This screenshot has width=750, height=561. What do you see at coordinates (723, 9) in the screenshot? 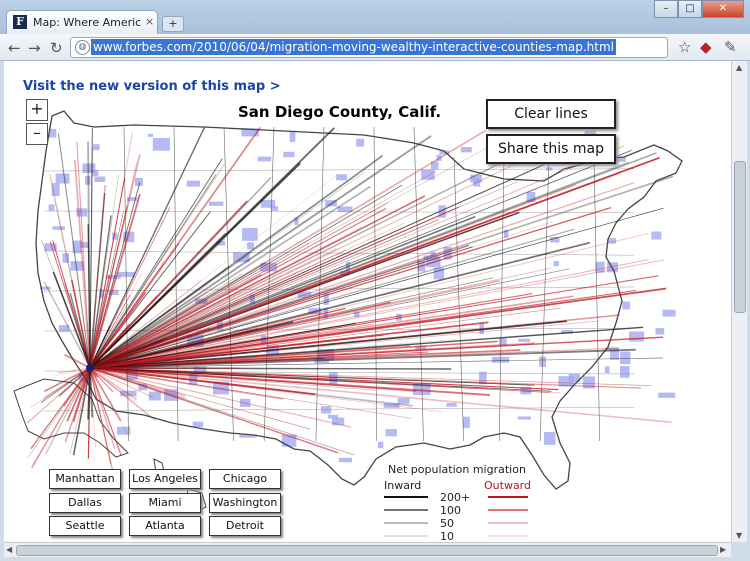
I see `window-close-button: ✕` at bounding box center [723, 9].